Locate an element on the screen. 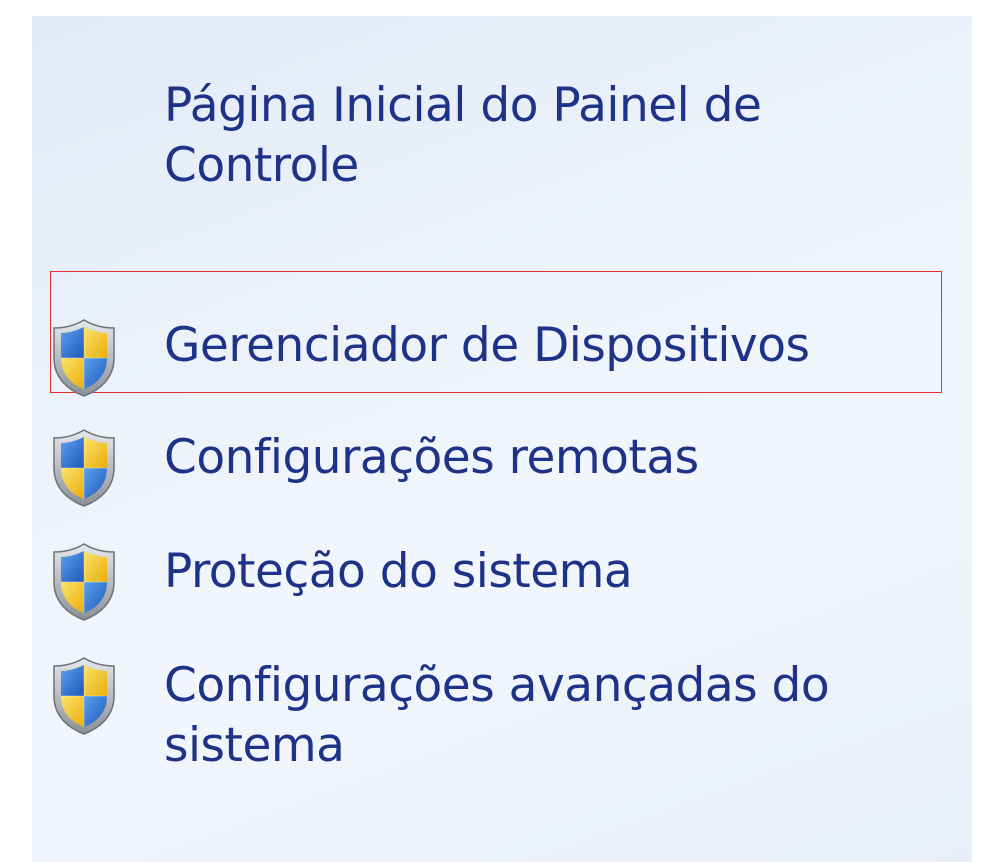 This screenshot has height=862, width=986. control-panel-home-link: Página Inicial do Painel de Controle is located at coordinates (544, 136).